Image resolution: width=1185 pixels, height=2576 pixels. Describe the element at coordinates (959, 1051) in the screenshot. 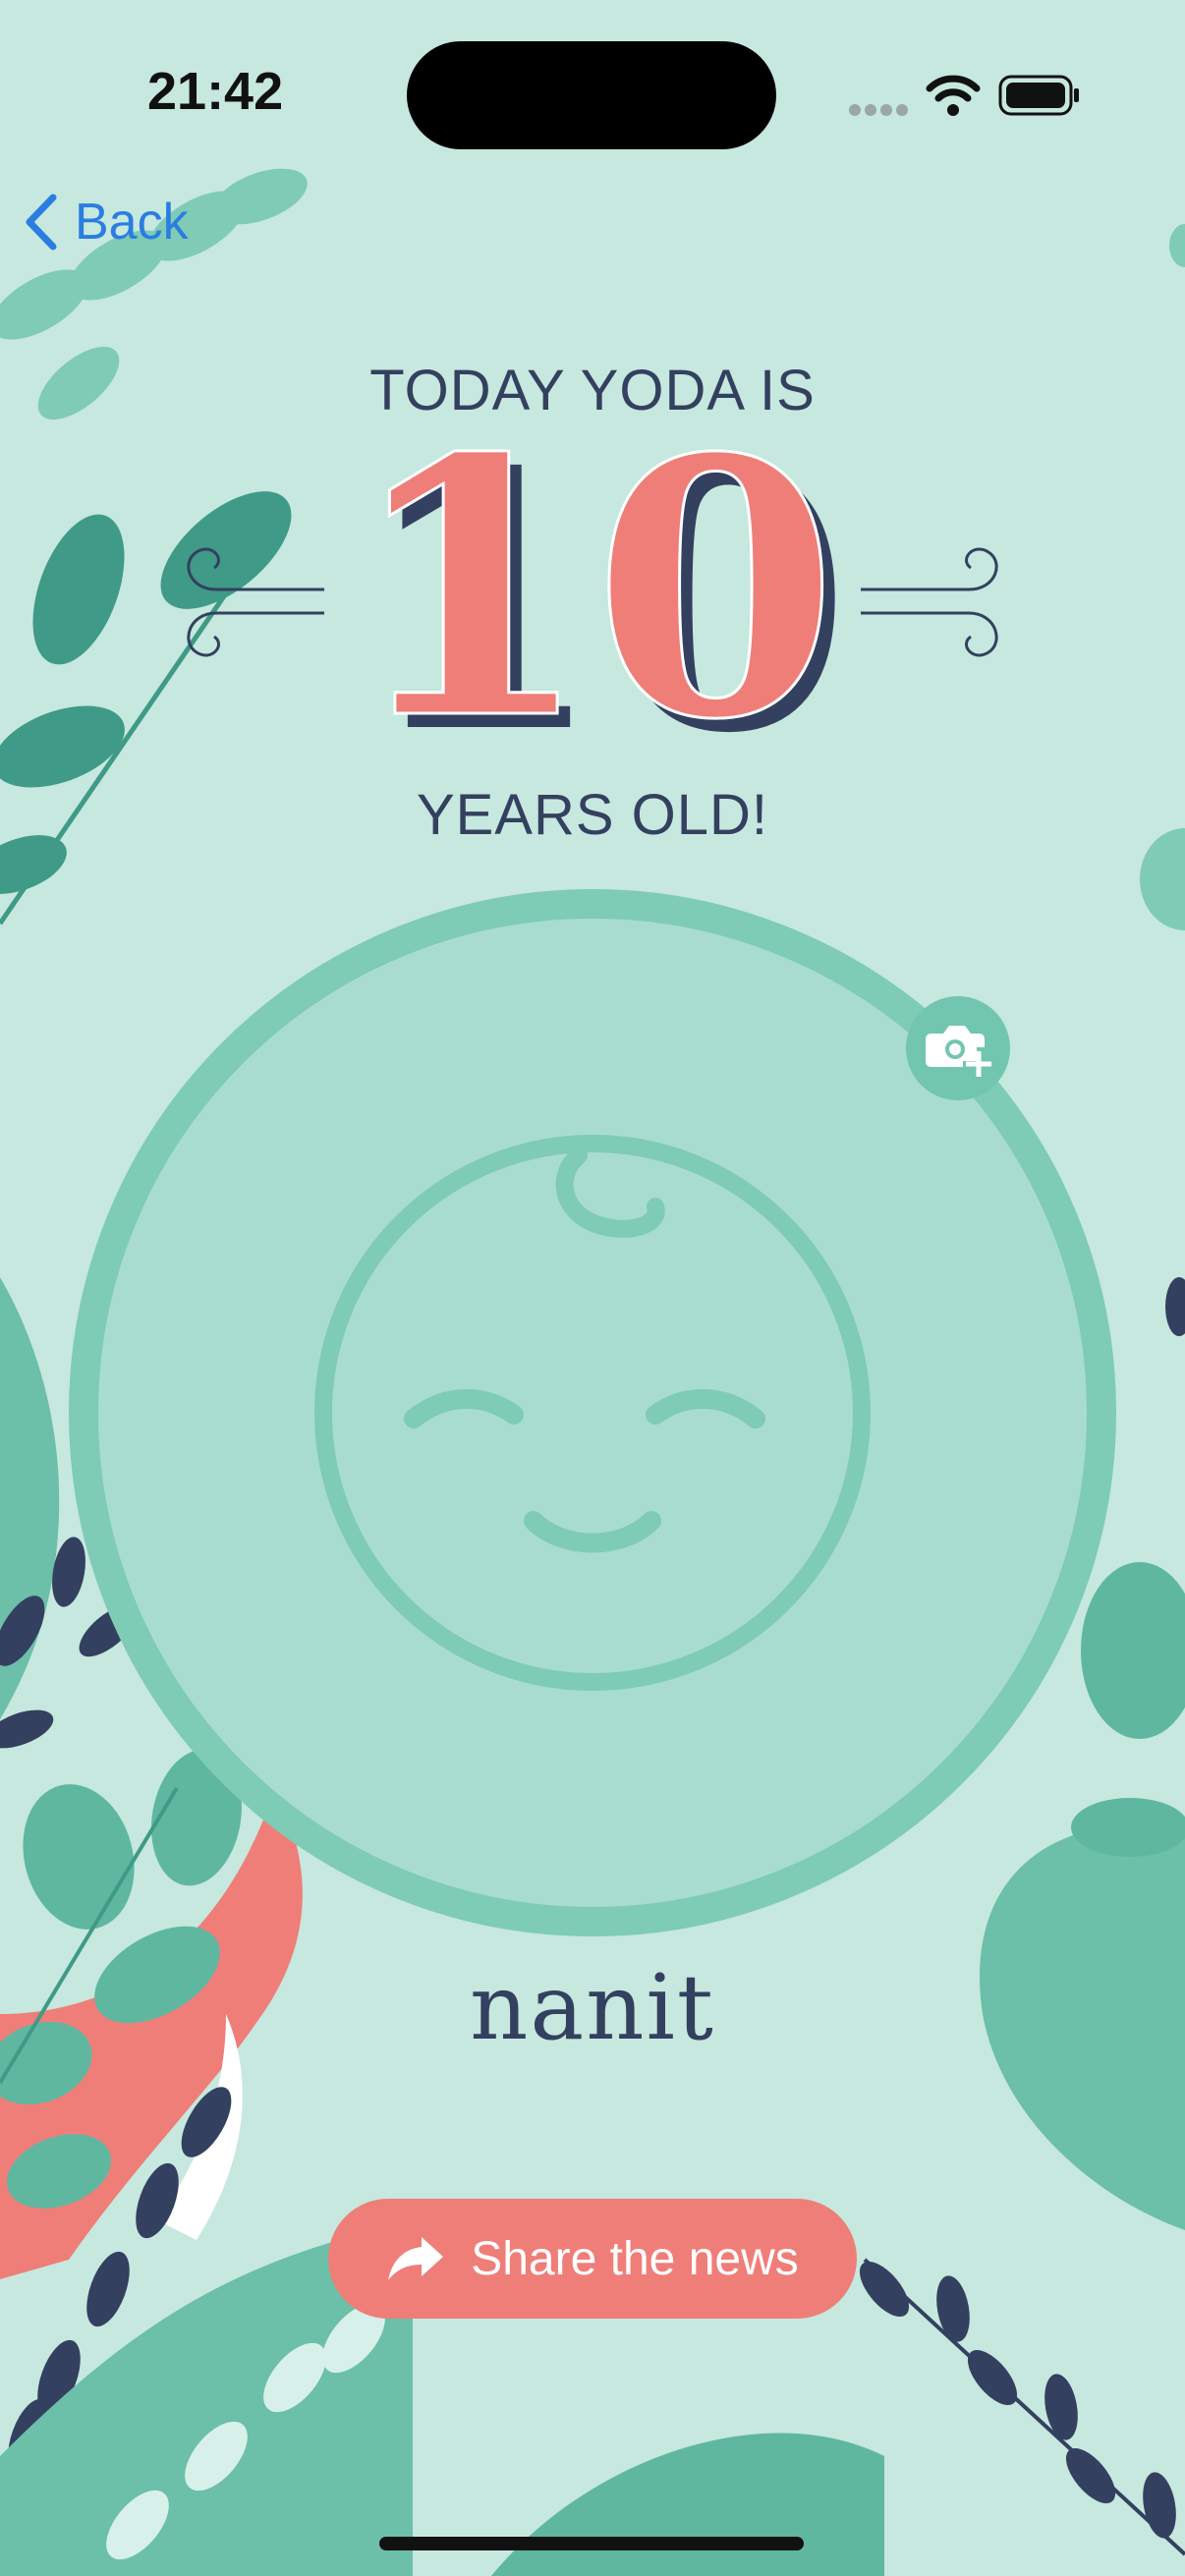

I see `camera-plus-icon` at that location.